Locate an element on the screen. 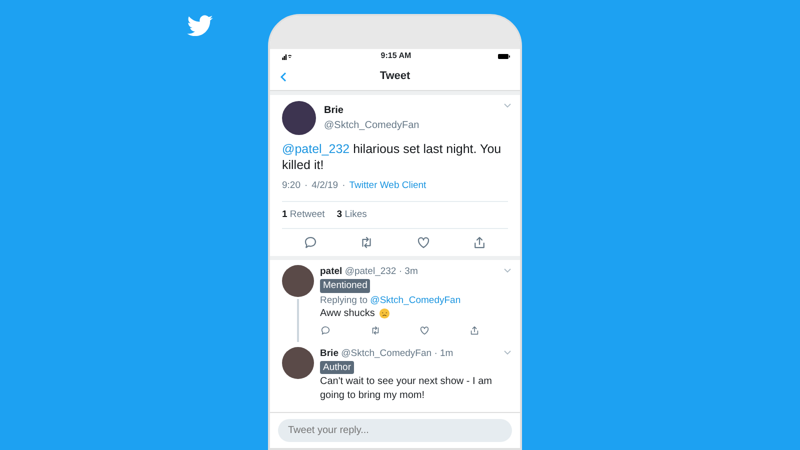  mention-link: @patel_232 is located at coordinates (316, 149).